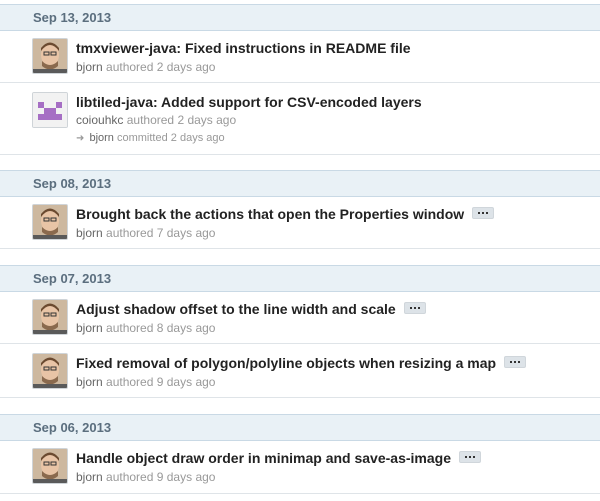 Image resolution: width=600 pixels, height=501 pixels. What do you see at coordinates (80, 138) in the screenshot?
I see `arrow-right-icon: ➜` at bounding box center [80, 138].